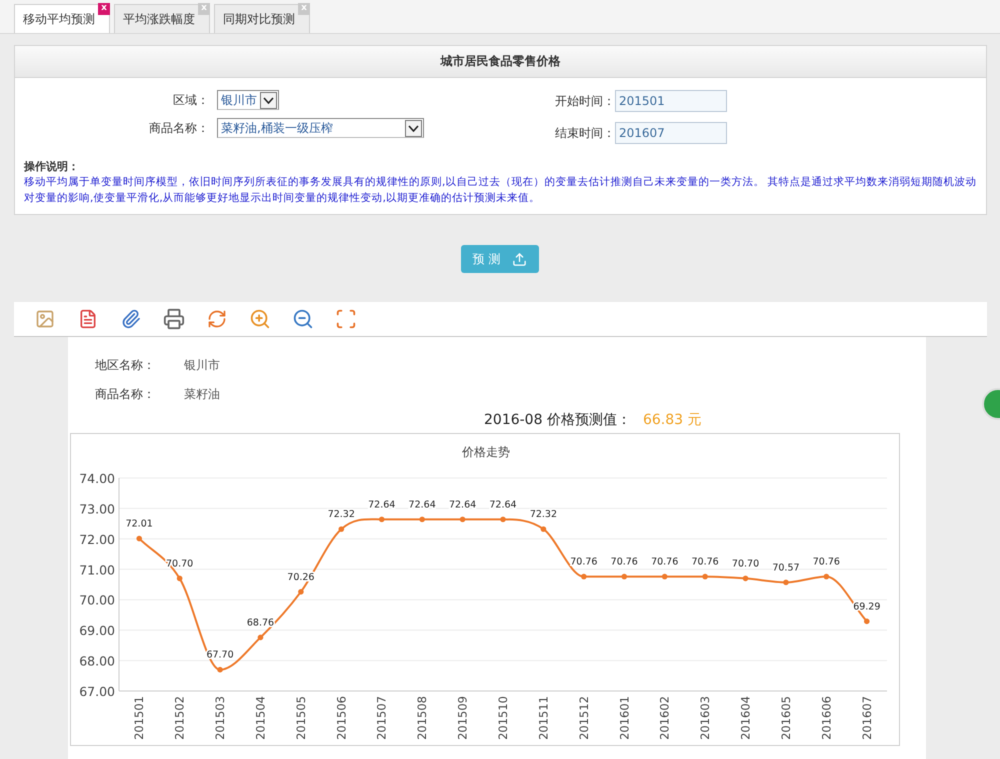 The height and width of the screenshot is (759, 1000). What do you see at coordinates (202, 394) in the screenshot?
I see `info-value: 菜籽油` at bounding box center [202, 394].